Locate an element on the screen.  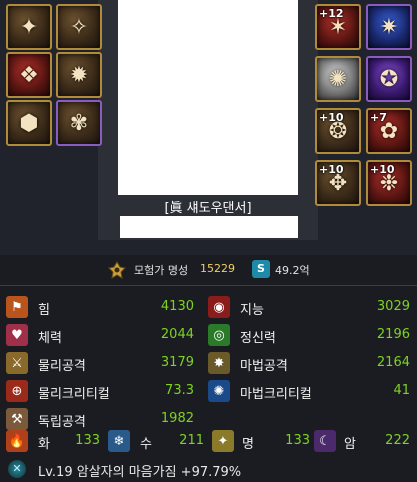
enhancement-level: +12 is located at coordinates (331, 13).